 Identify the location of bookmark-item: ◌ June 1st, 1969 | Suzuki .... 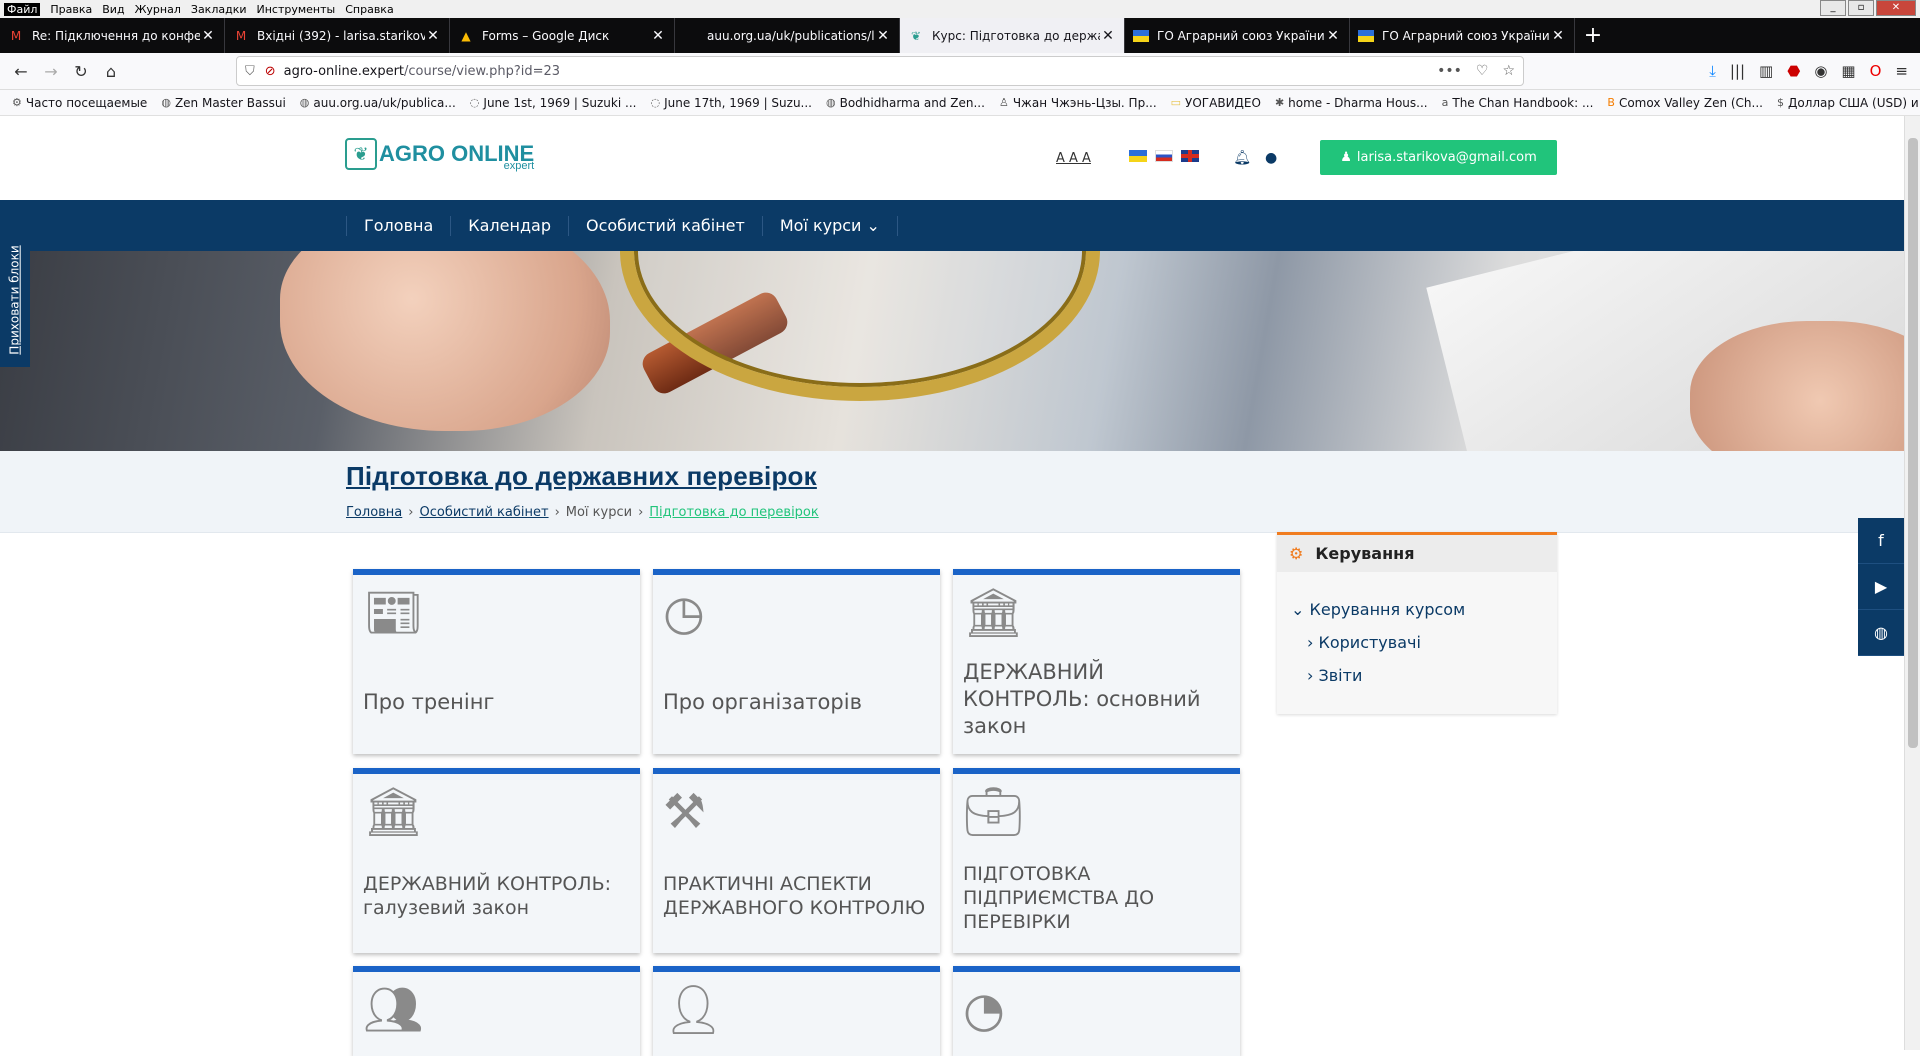
(553, 103).